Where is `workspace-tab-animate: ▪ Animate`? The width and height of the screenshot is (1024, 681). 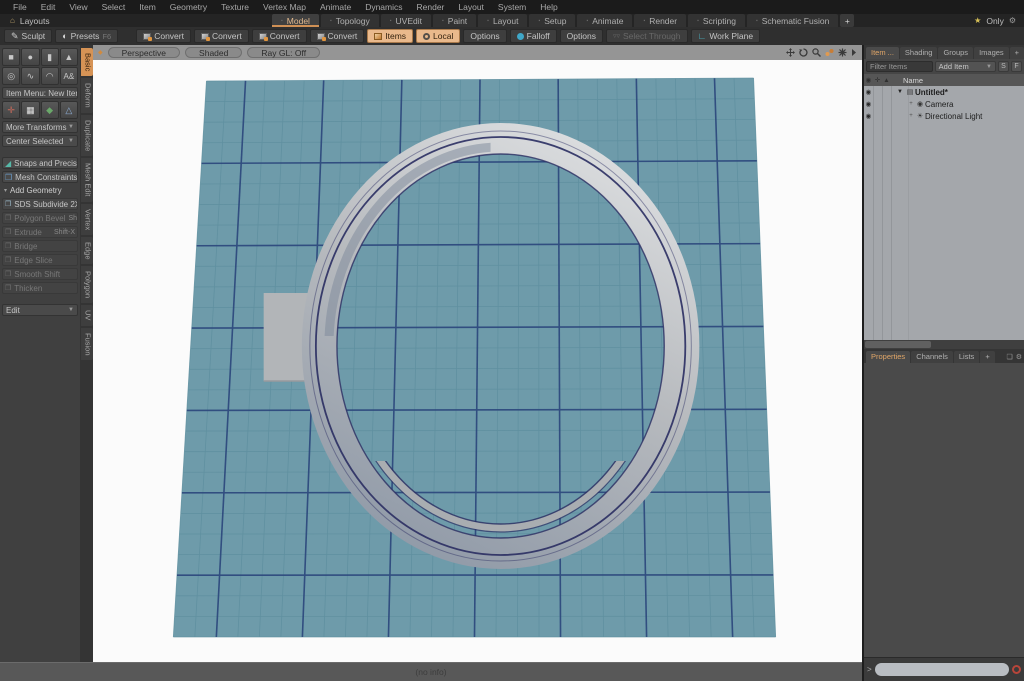 workspace-tab-animate: ▪ Animate is located at coordinates (605, 20).